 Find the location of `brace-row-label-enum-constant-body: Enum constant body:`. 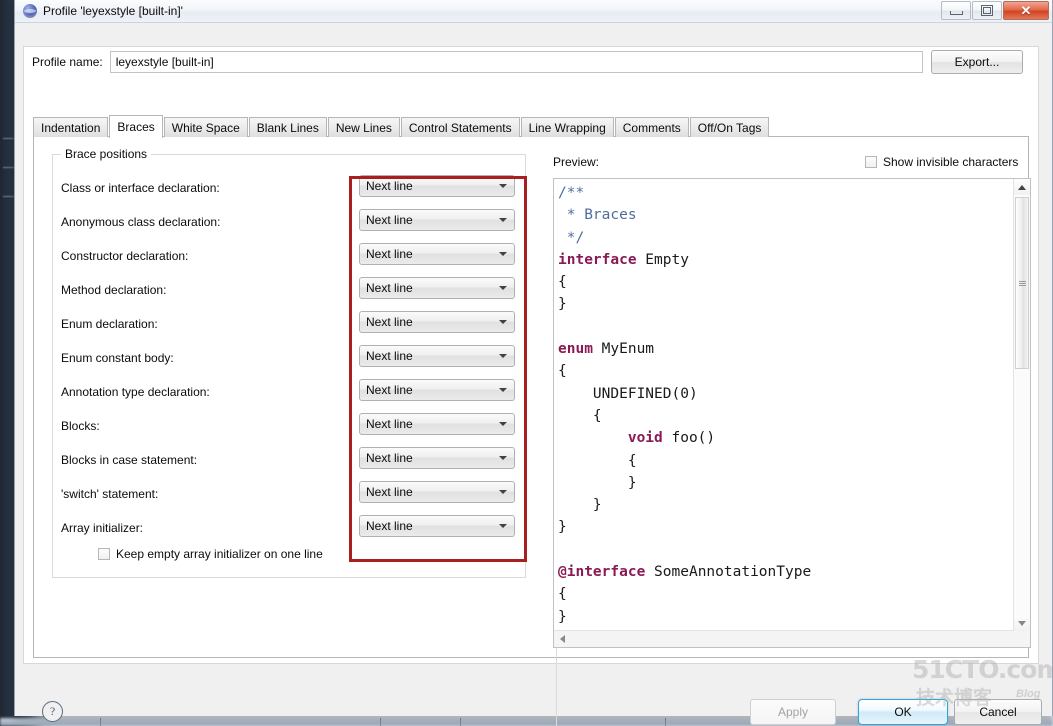

brace-row-label-enum-constant-body: Enum constant body: is located at coordinates (117, 358).